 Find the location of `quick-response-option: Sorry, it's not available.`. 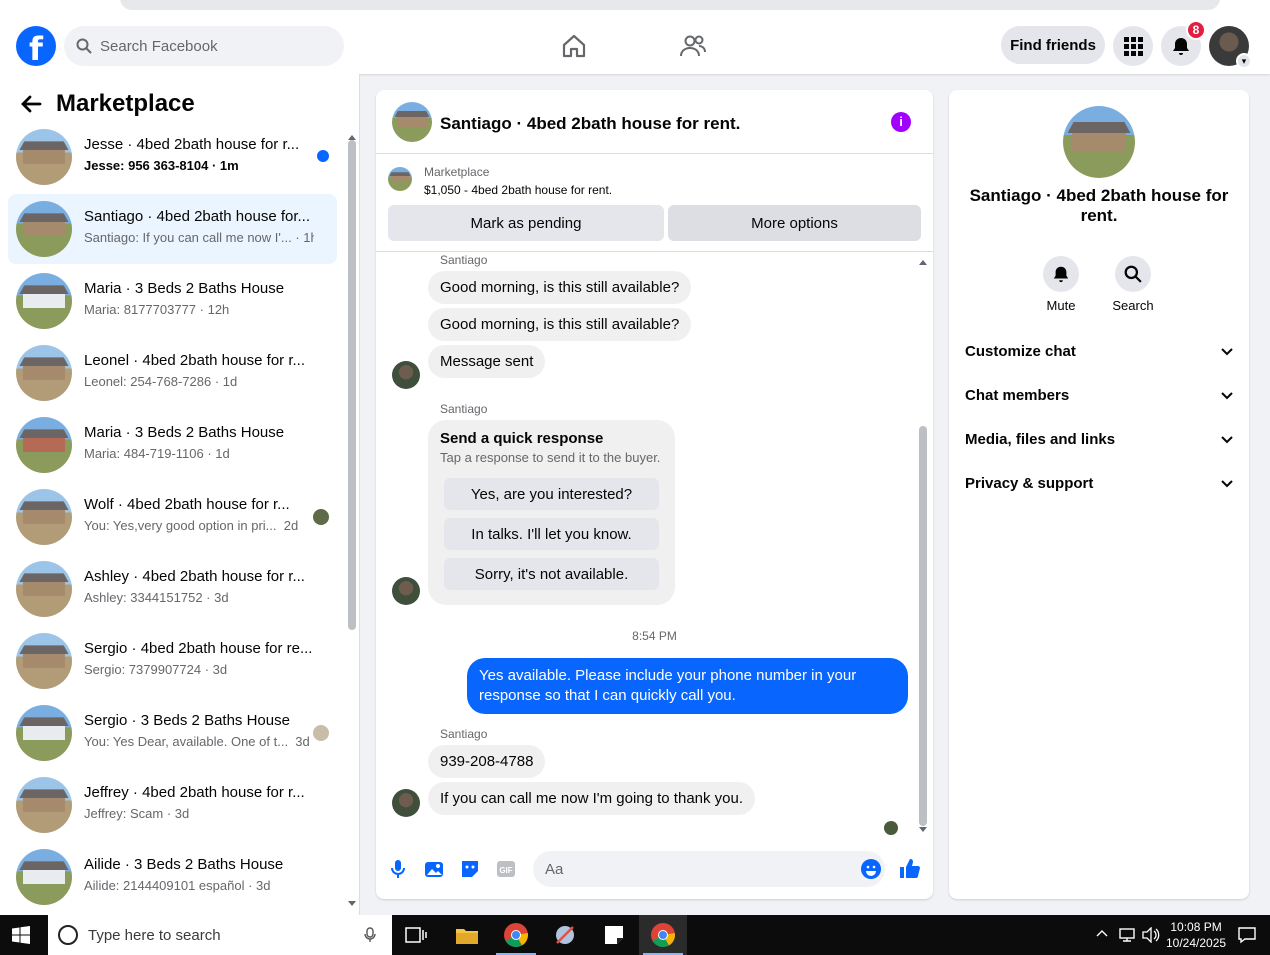

quick-response-option: Sorry, it's not available. is located at coordinates (551, 574).